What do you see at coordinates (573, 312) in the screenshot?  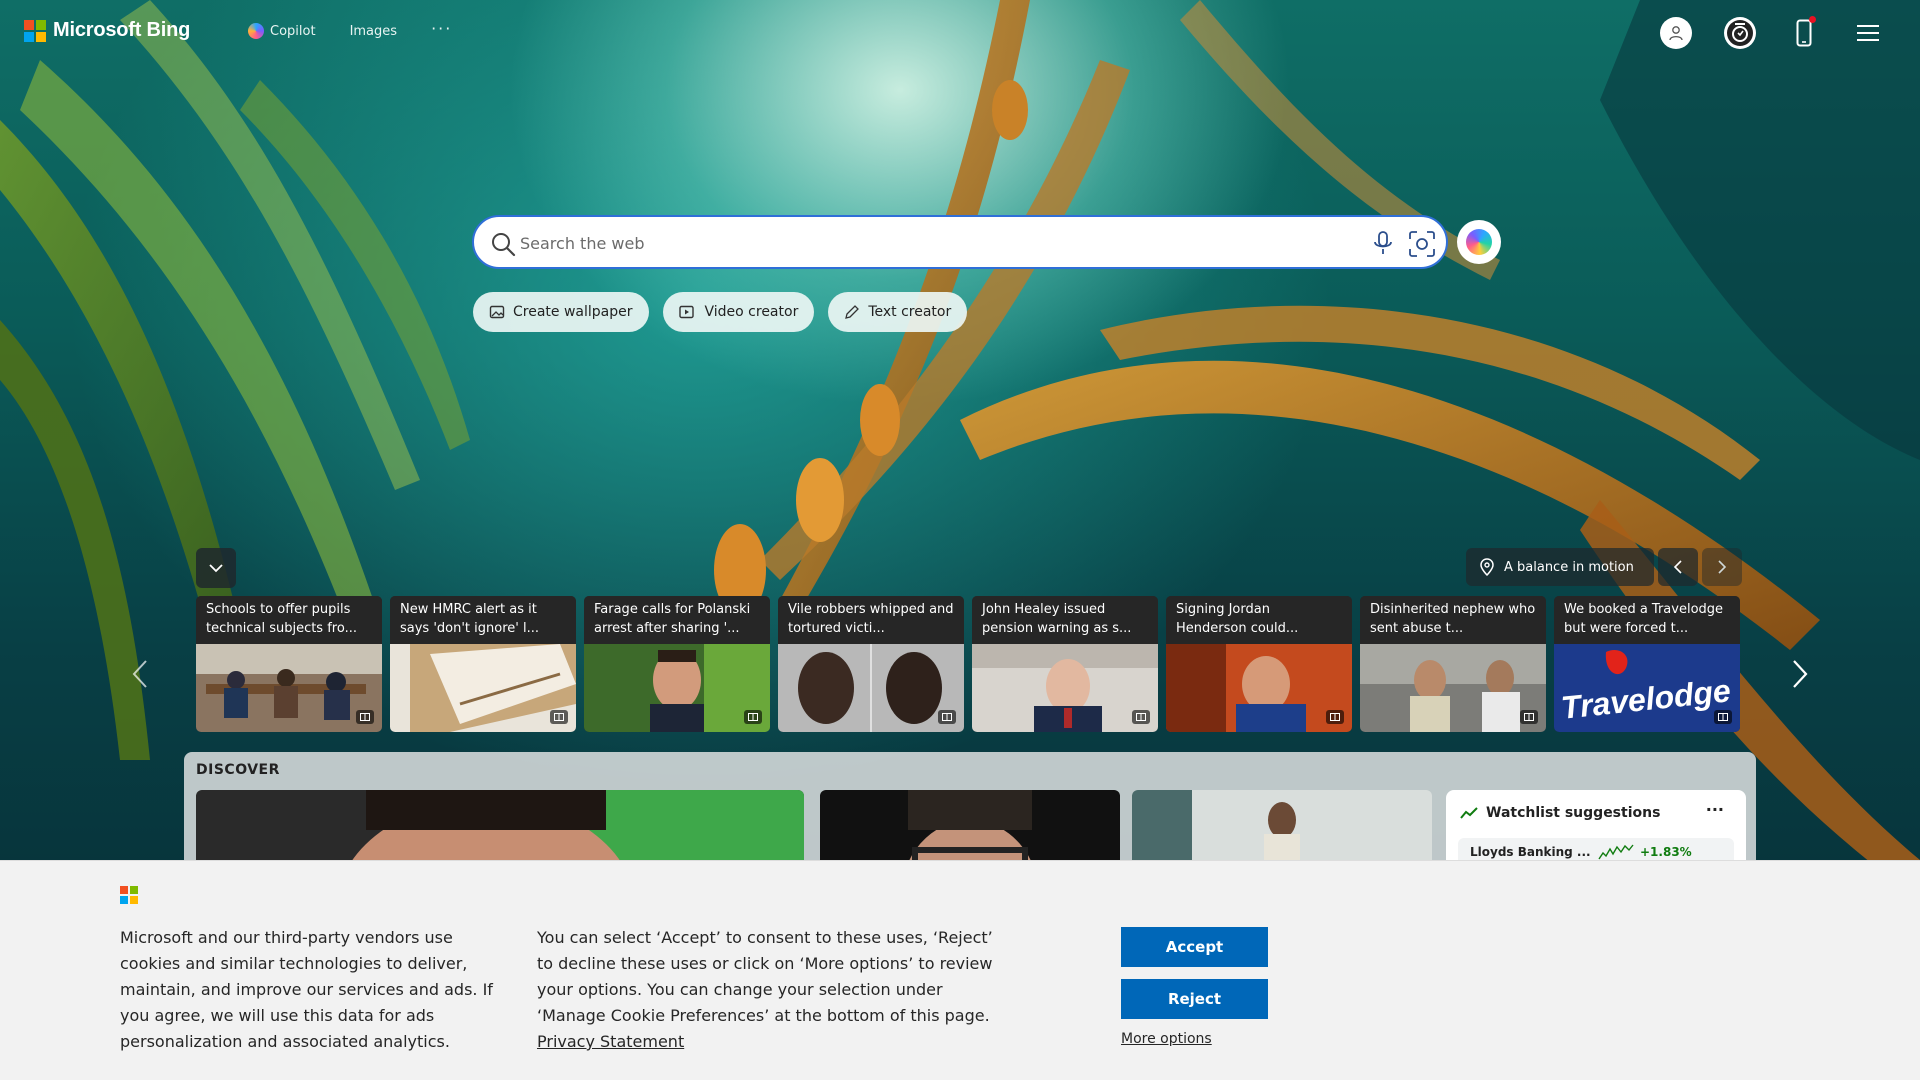 I see `create-wallpaper-label: Create wallpaper` at bounding box center [573, 312].